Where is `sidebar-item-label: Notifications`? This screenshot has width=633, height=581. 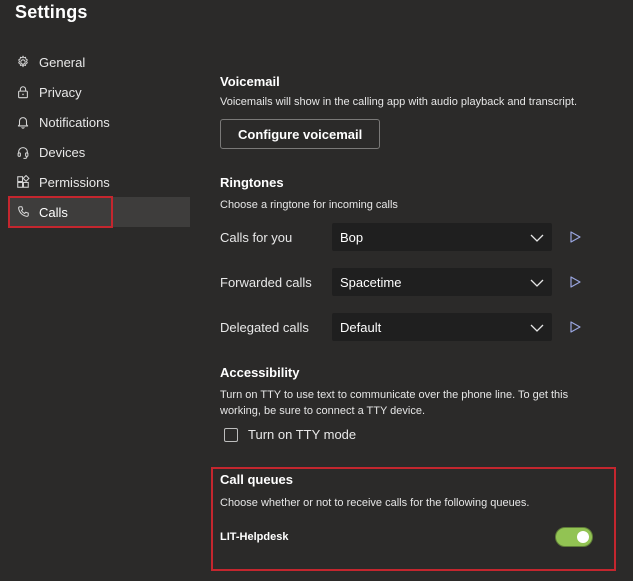 sidebar-item-label: Notifications is located at coordinates (74, 122).